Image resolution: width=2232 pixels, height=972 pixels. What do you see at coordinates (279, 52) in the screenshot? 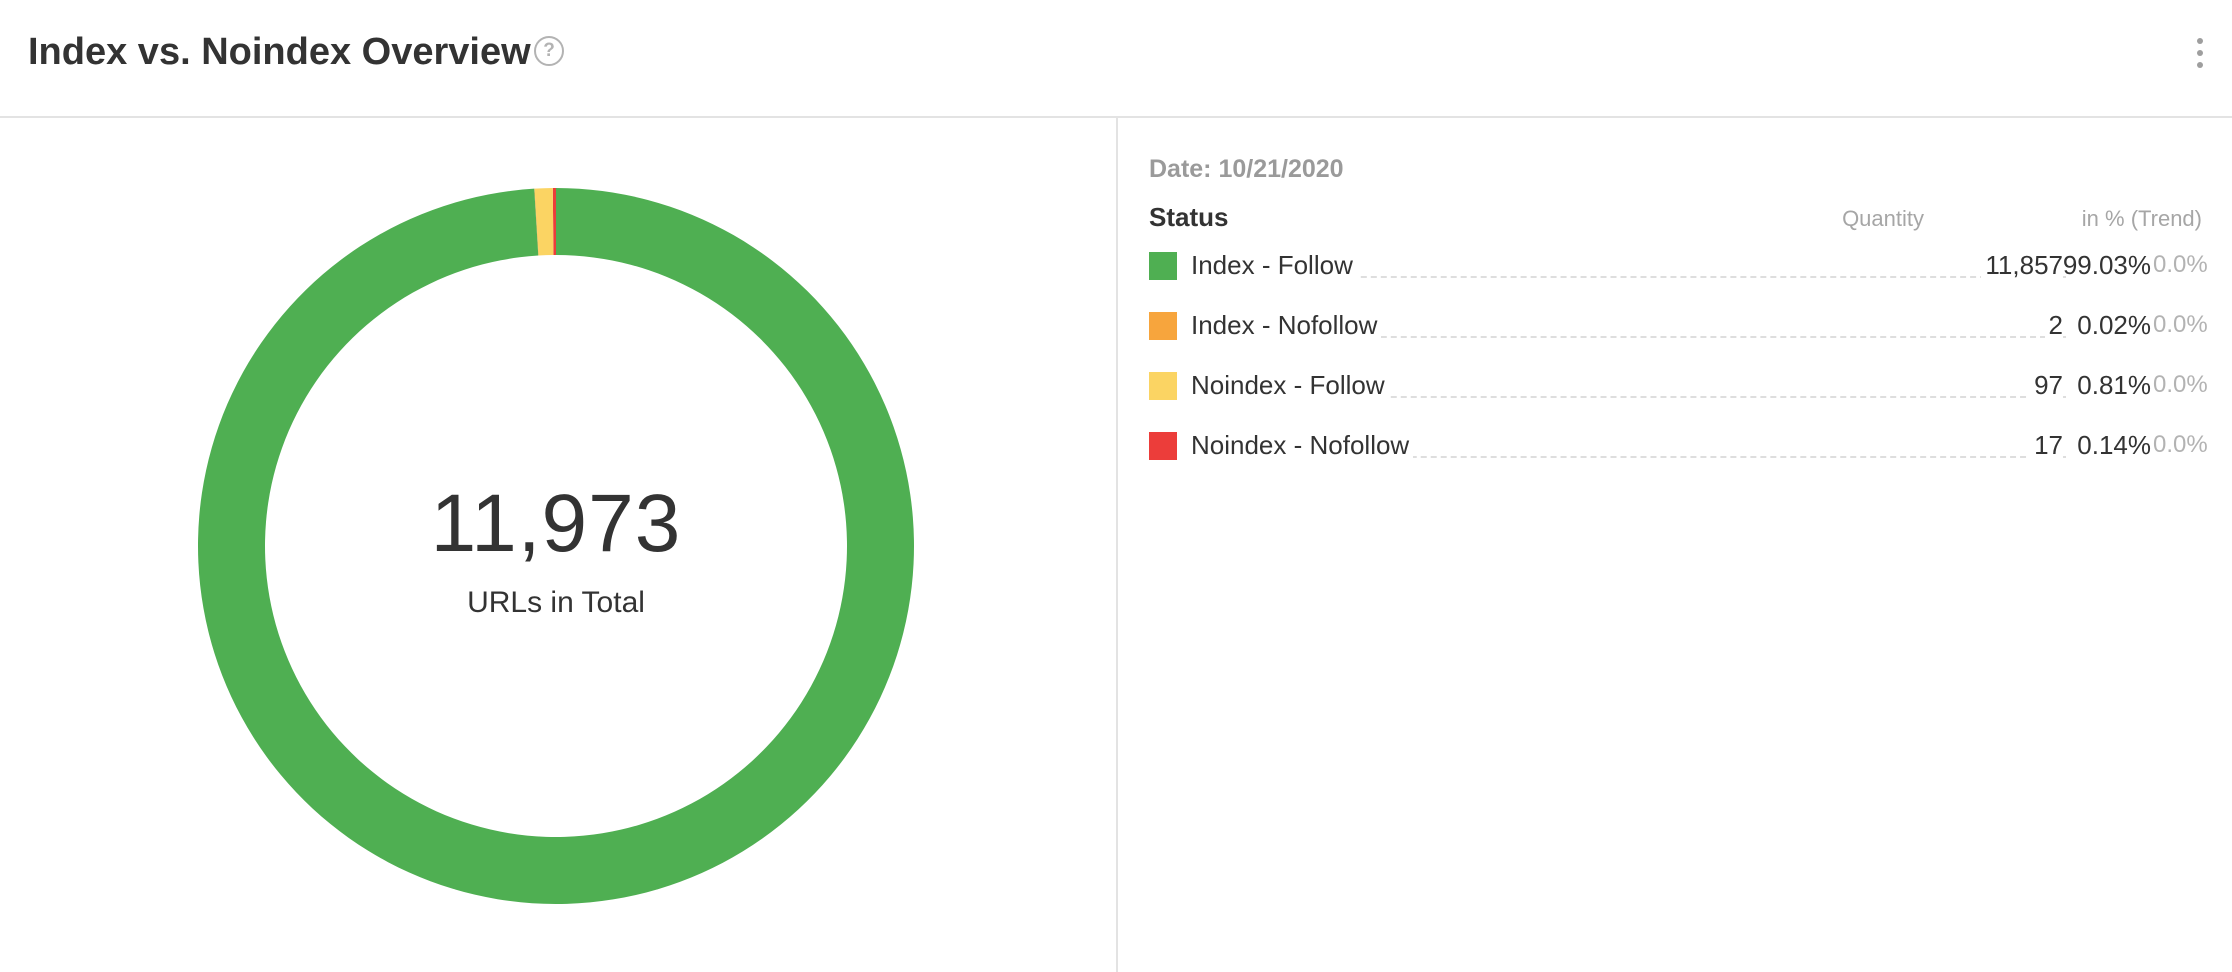
I see `widget-title: Index vs. Noindex Overview` at bounding box center [279, 52].